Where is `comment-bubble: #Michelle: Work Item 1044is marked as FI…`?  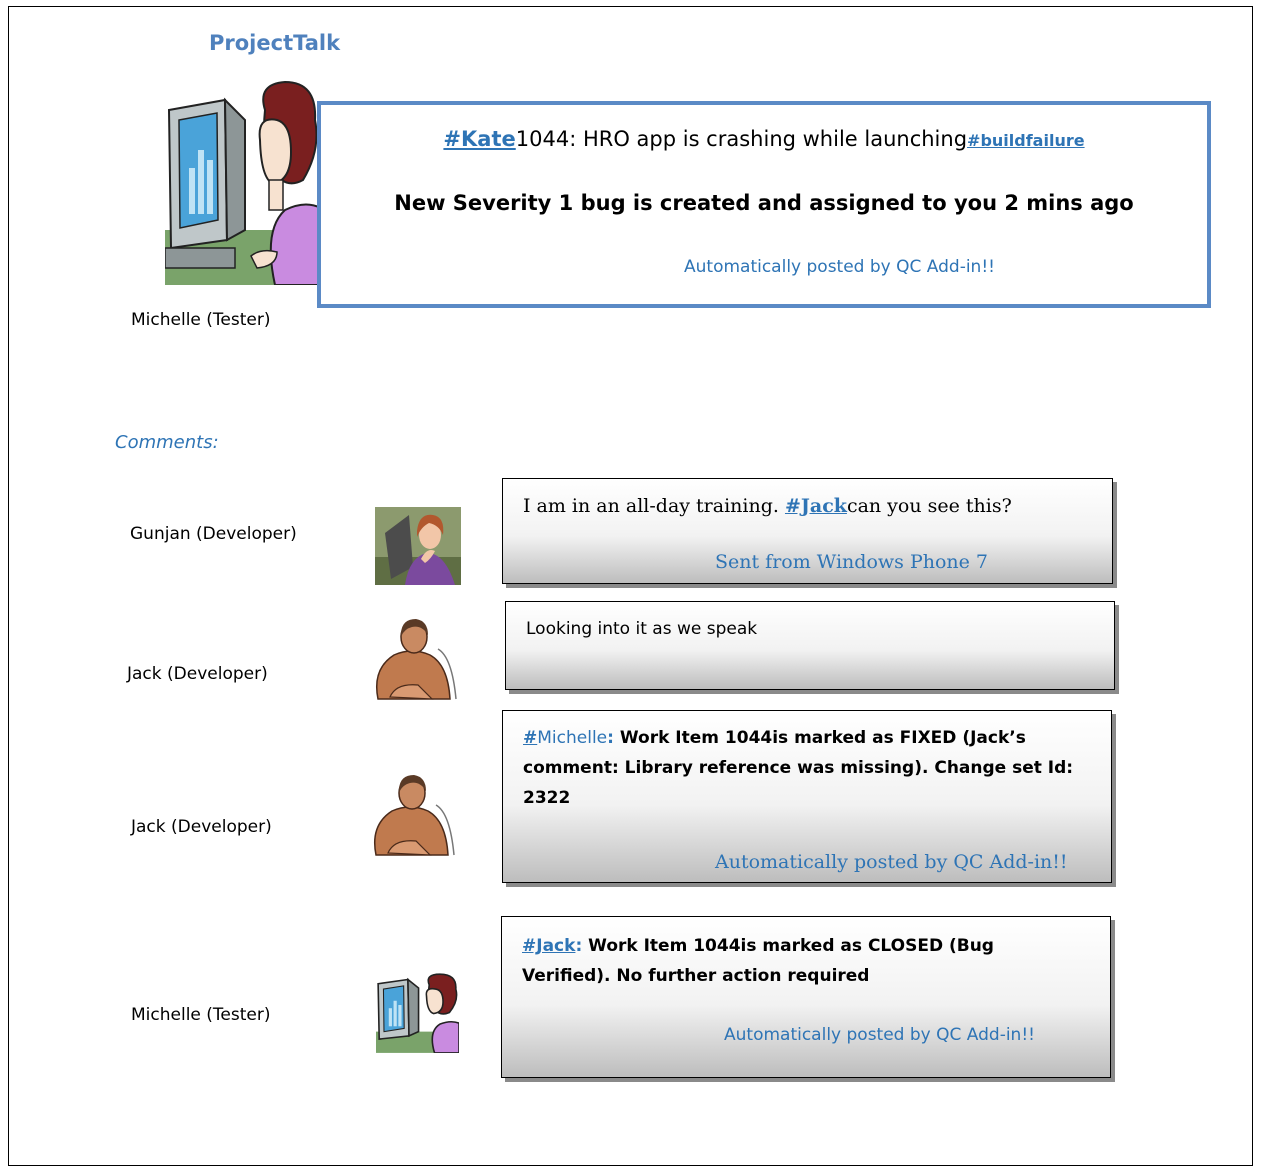
comment-bubble: #Michelle: Work Item 1044is marked as FI… is located at coordinates (807, 796).